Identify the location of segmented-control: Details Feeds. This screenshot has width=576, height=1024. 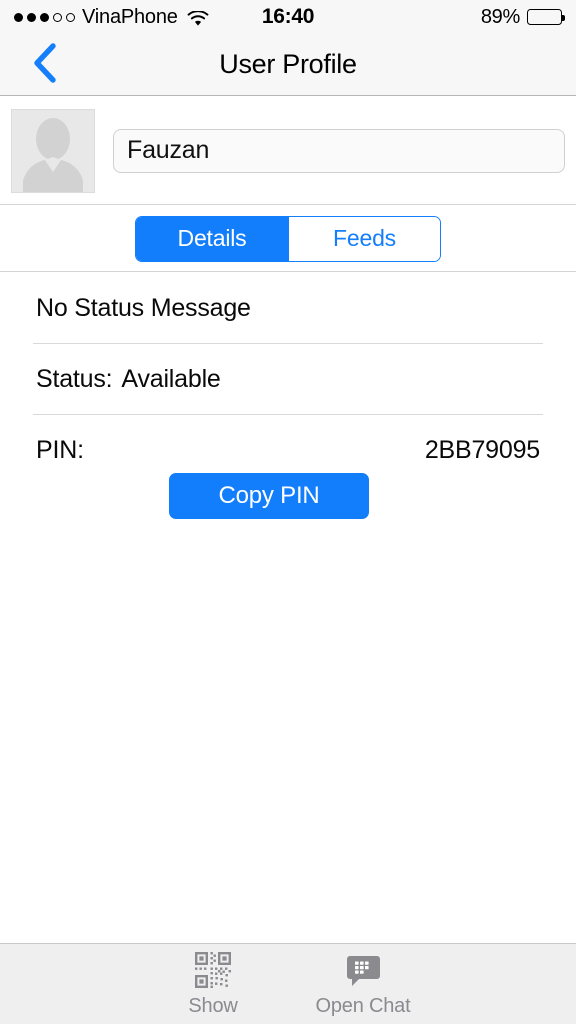
(288, 238).